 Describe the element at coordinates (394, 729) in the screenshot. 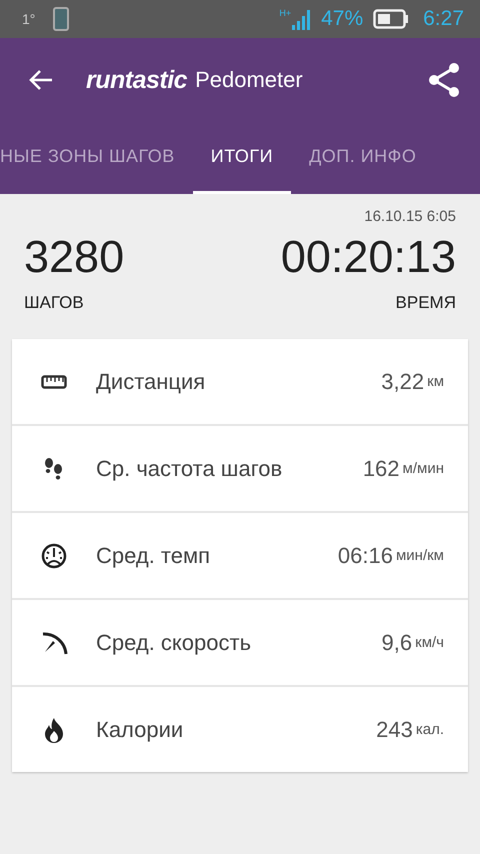

I see `stat-value: 243` at that location.